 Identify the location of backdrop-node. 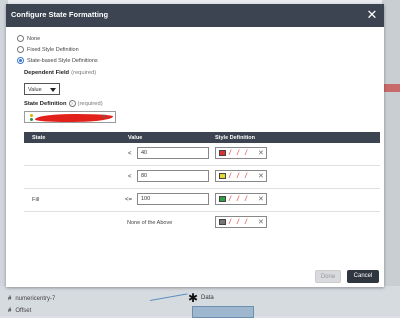
(223, 312).